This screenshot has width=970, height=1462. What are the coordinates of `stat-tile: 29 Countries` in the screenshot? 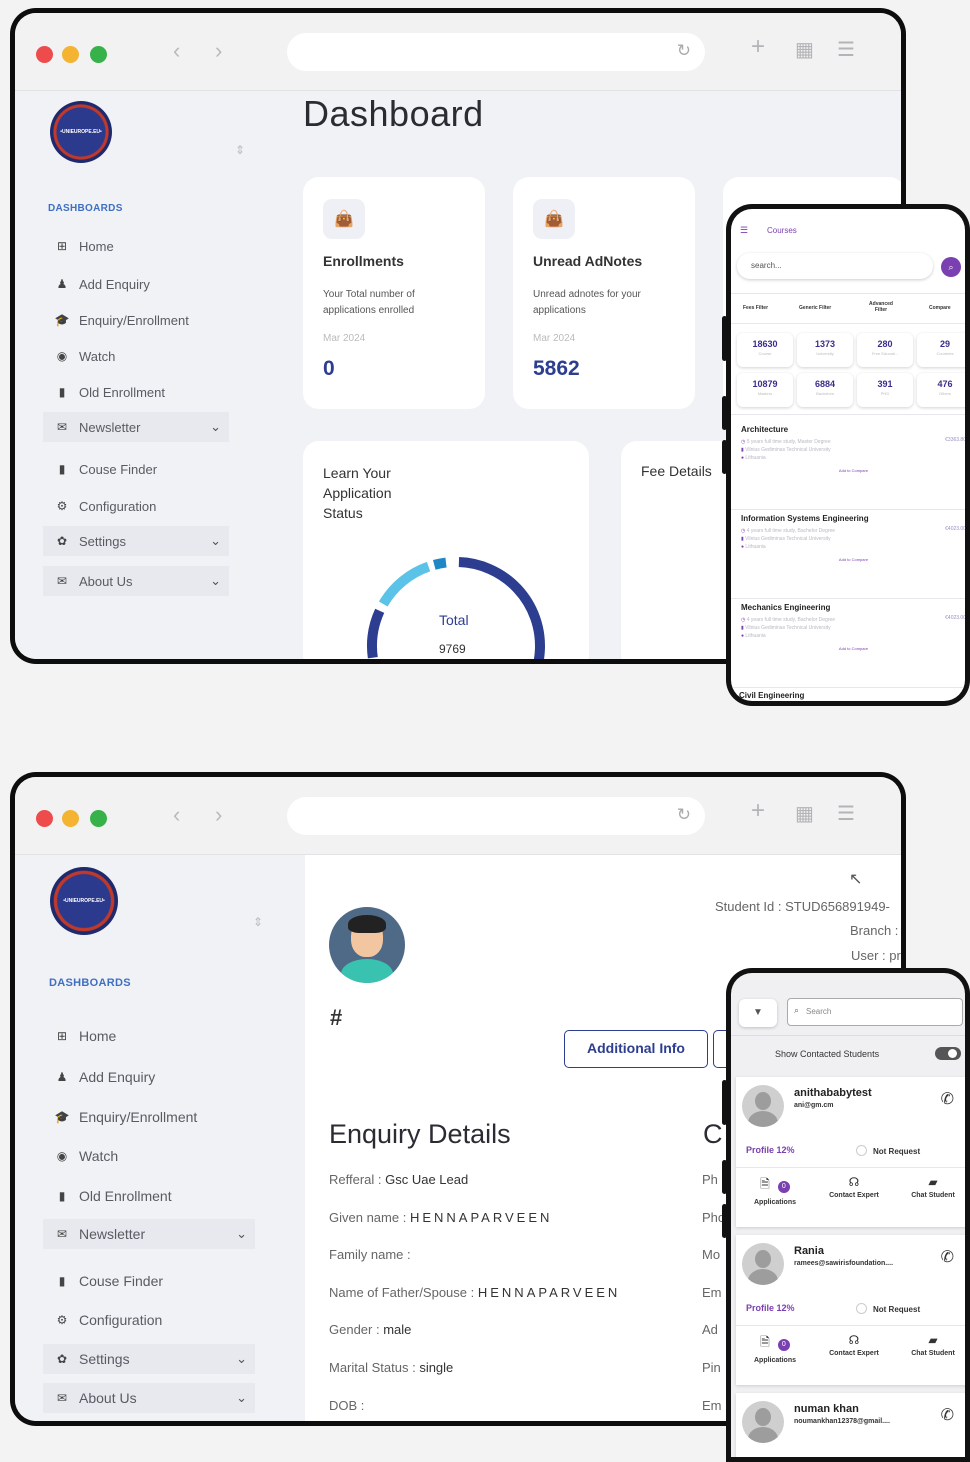 It's located at (941, 350).